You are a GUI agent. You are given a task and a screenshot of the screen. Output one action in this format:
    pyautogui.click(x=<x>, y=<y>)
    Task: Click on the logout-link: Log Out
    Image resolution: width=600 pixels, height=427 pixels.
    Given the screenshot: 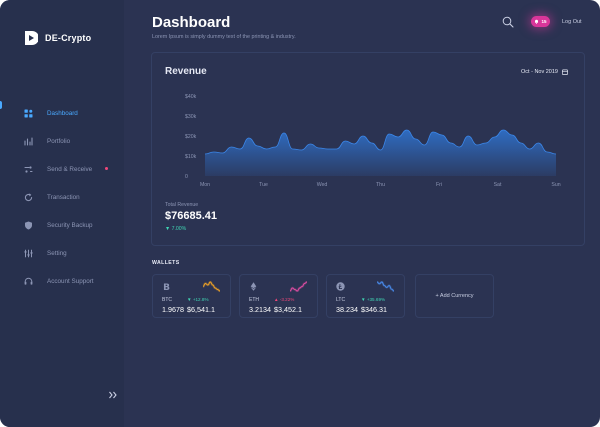 What is the action you would take?
    pyautogui.click(x=572, y=22)
    